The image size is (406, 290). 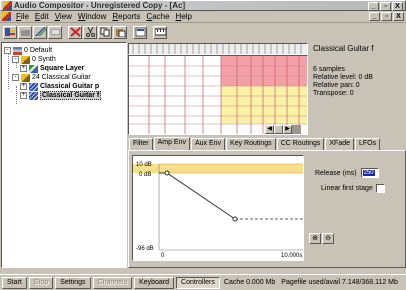 What do you see at coordinates (296, 129) in the screenshot?
I see `size-grip` at bounding box center [296, 129].